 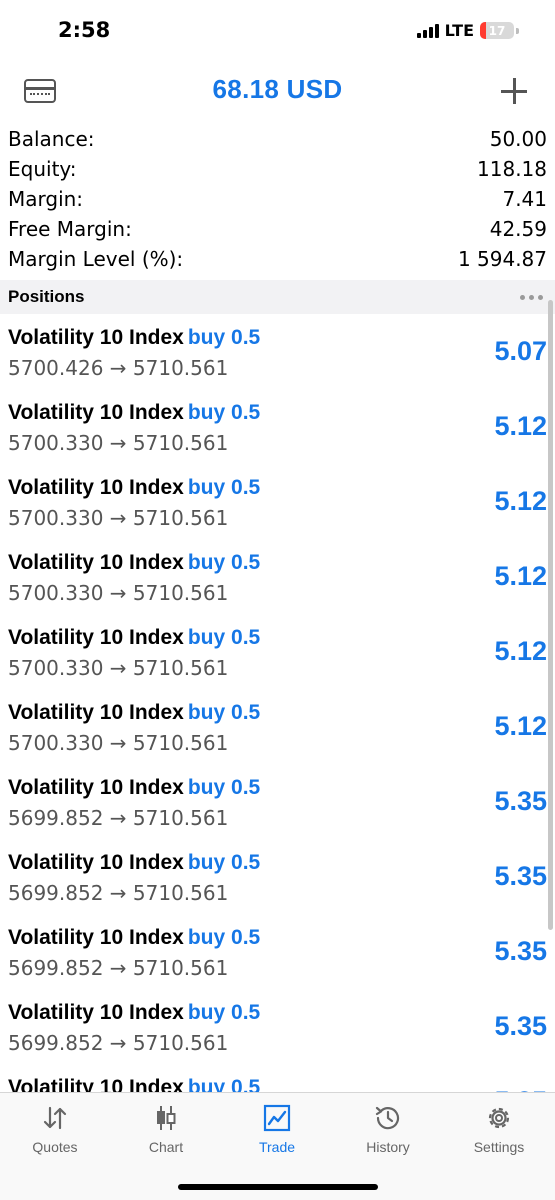 I want to click on summary-label: Margin:, so click(x=46, y=199).